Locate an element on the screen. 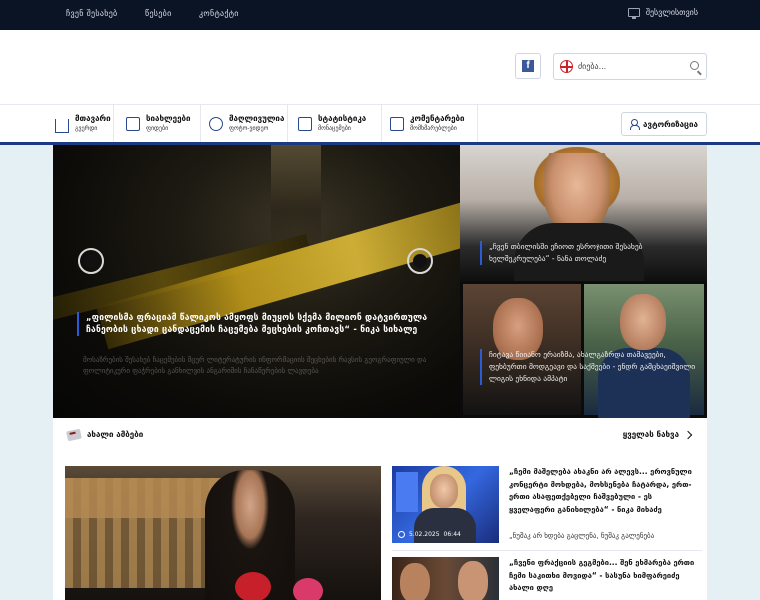 The image size is (760, 600). news-datetime: 5.02.2025 06:44 is located at coordinates (429, 534).